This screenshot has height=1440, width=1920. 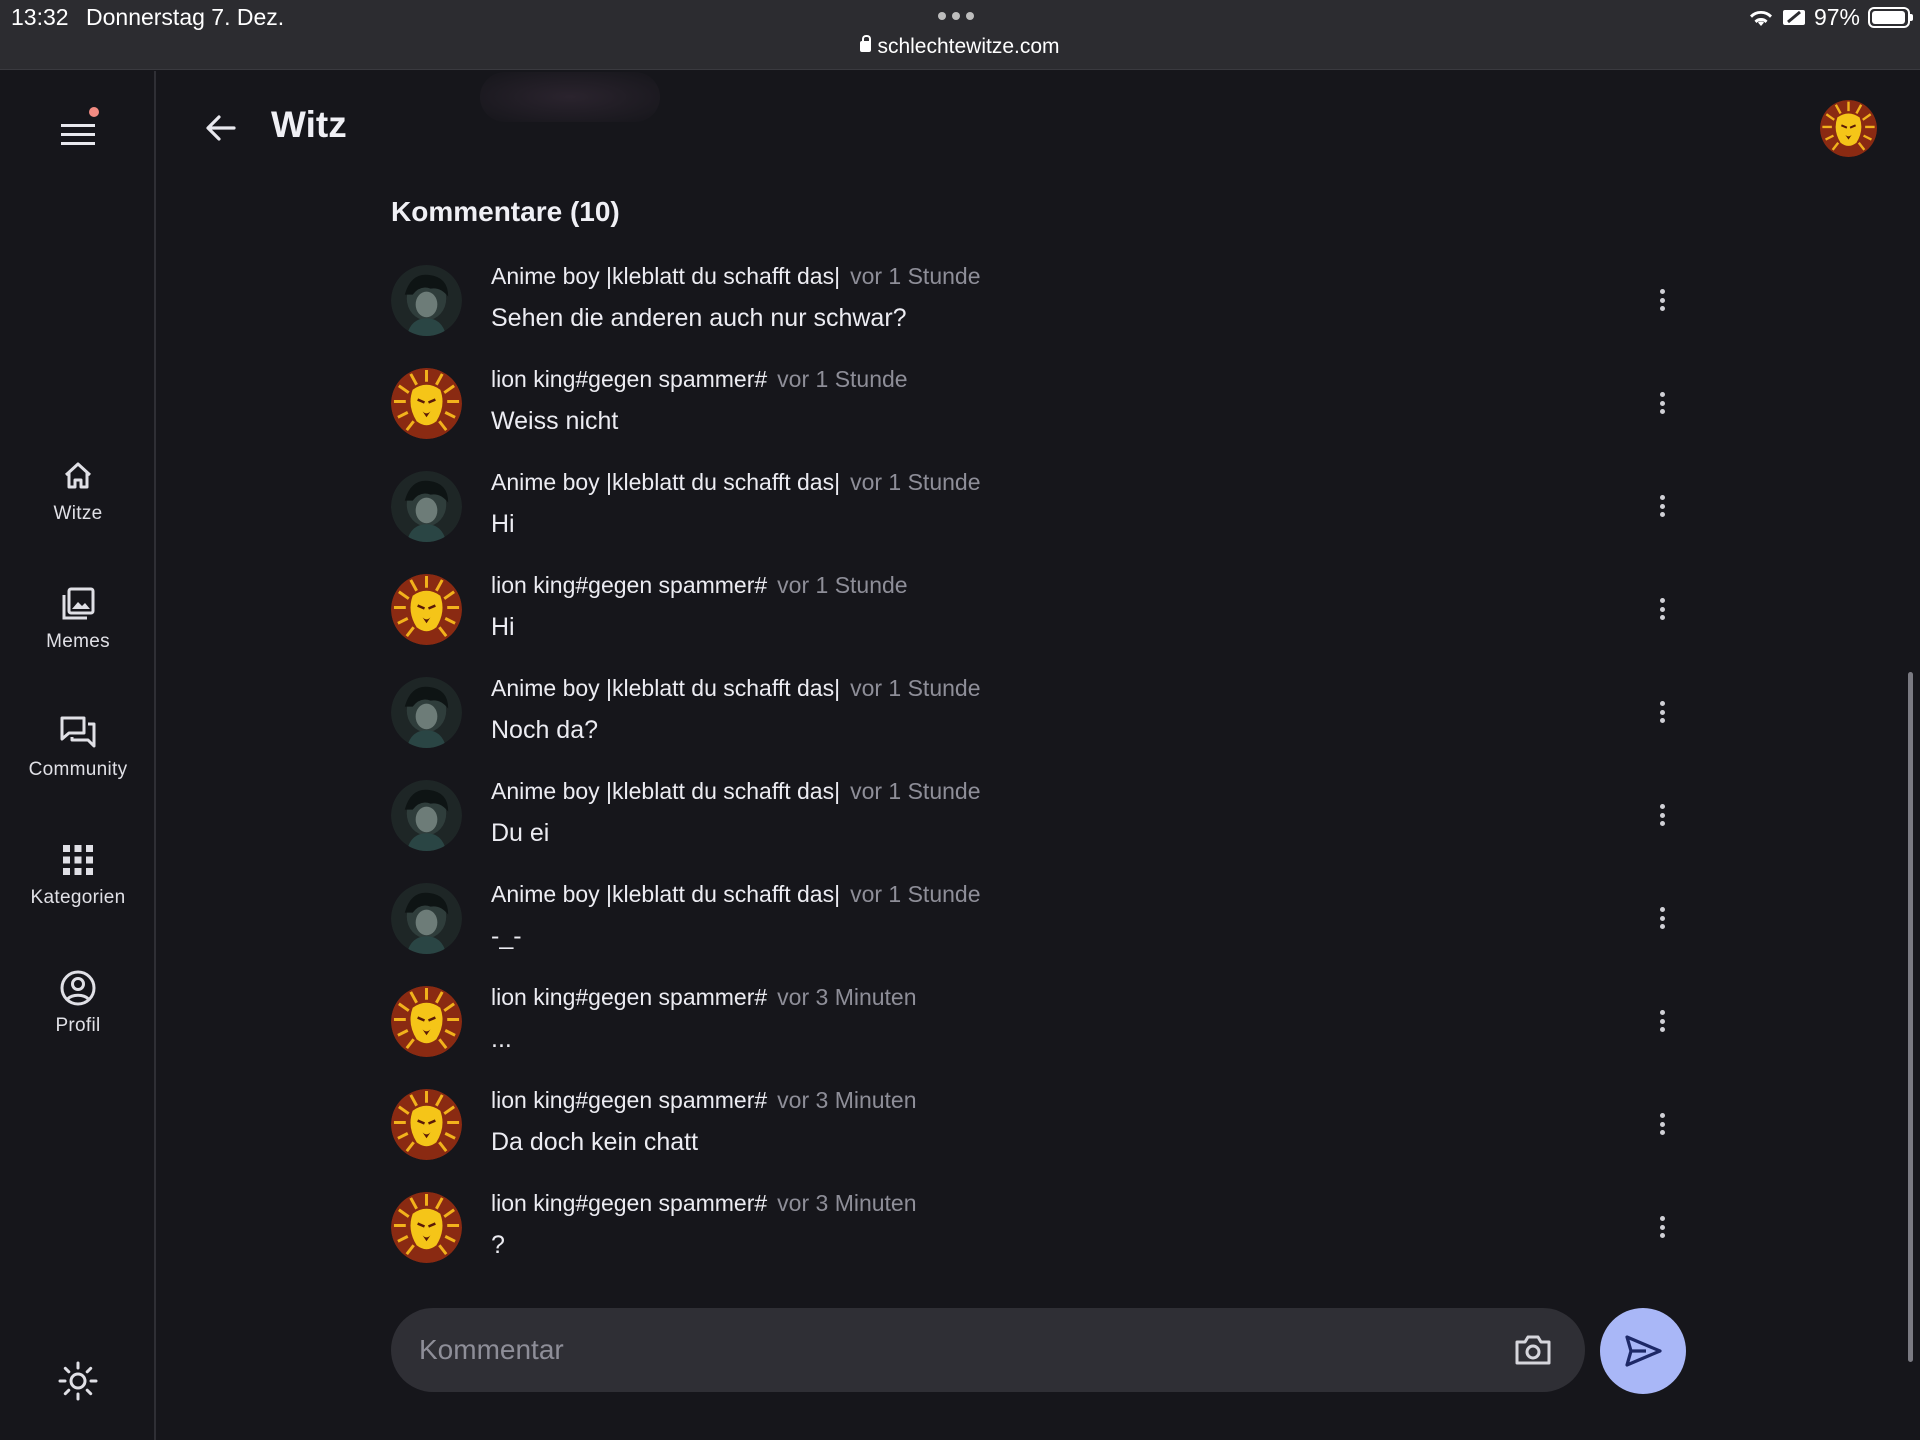 What do you see at coordinates (968, 46) in the screenshot?
I see `url-text: schlechtewitze.com` at bounding box center [968, 46].